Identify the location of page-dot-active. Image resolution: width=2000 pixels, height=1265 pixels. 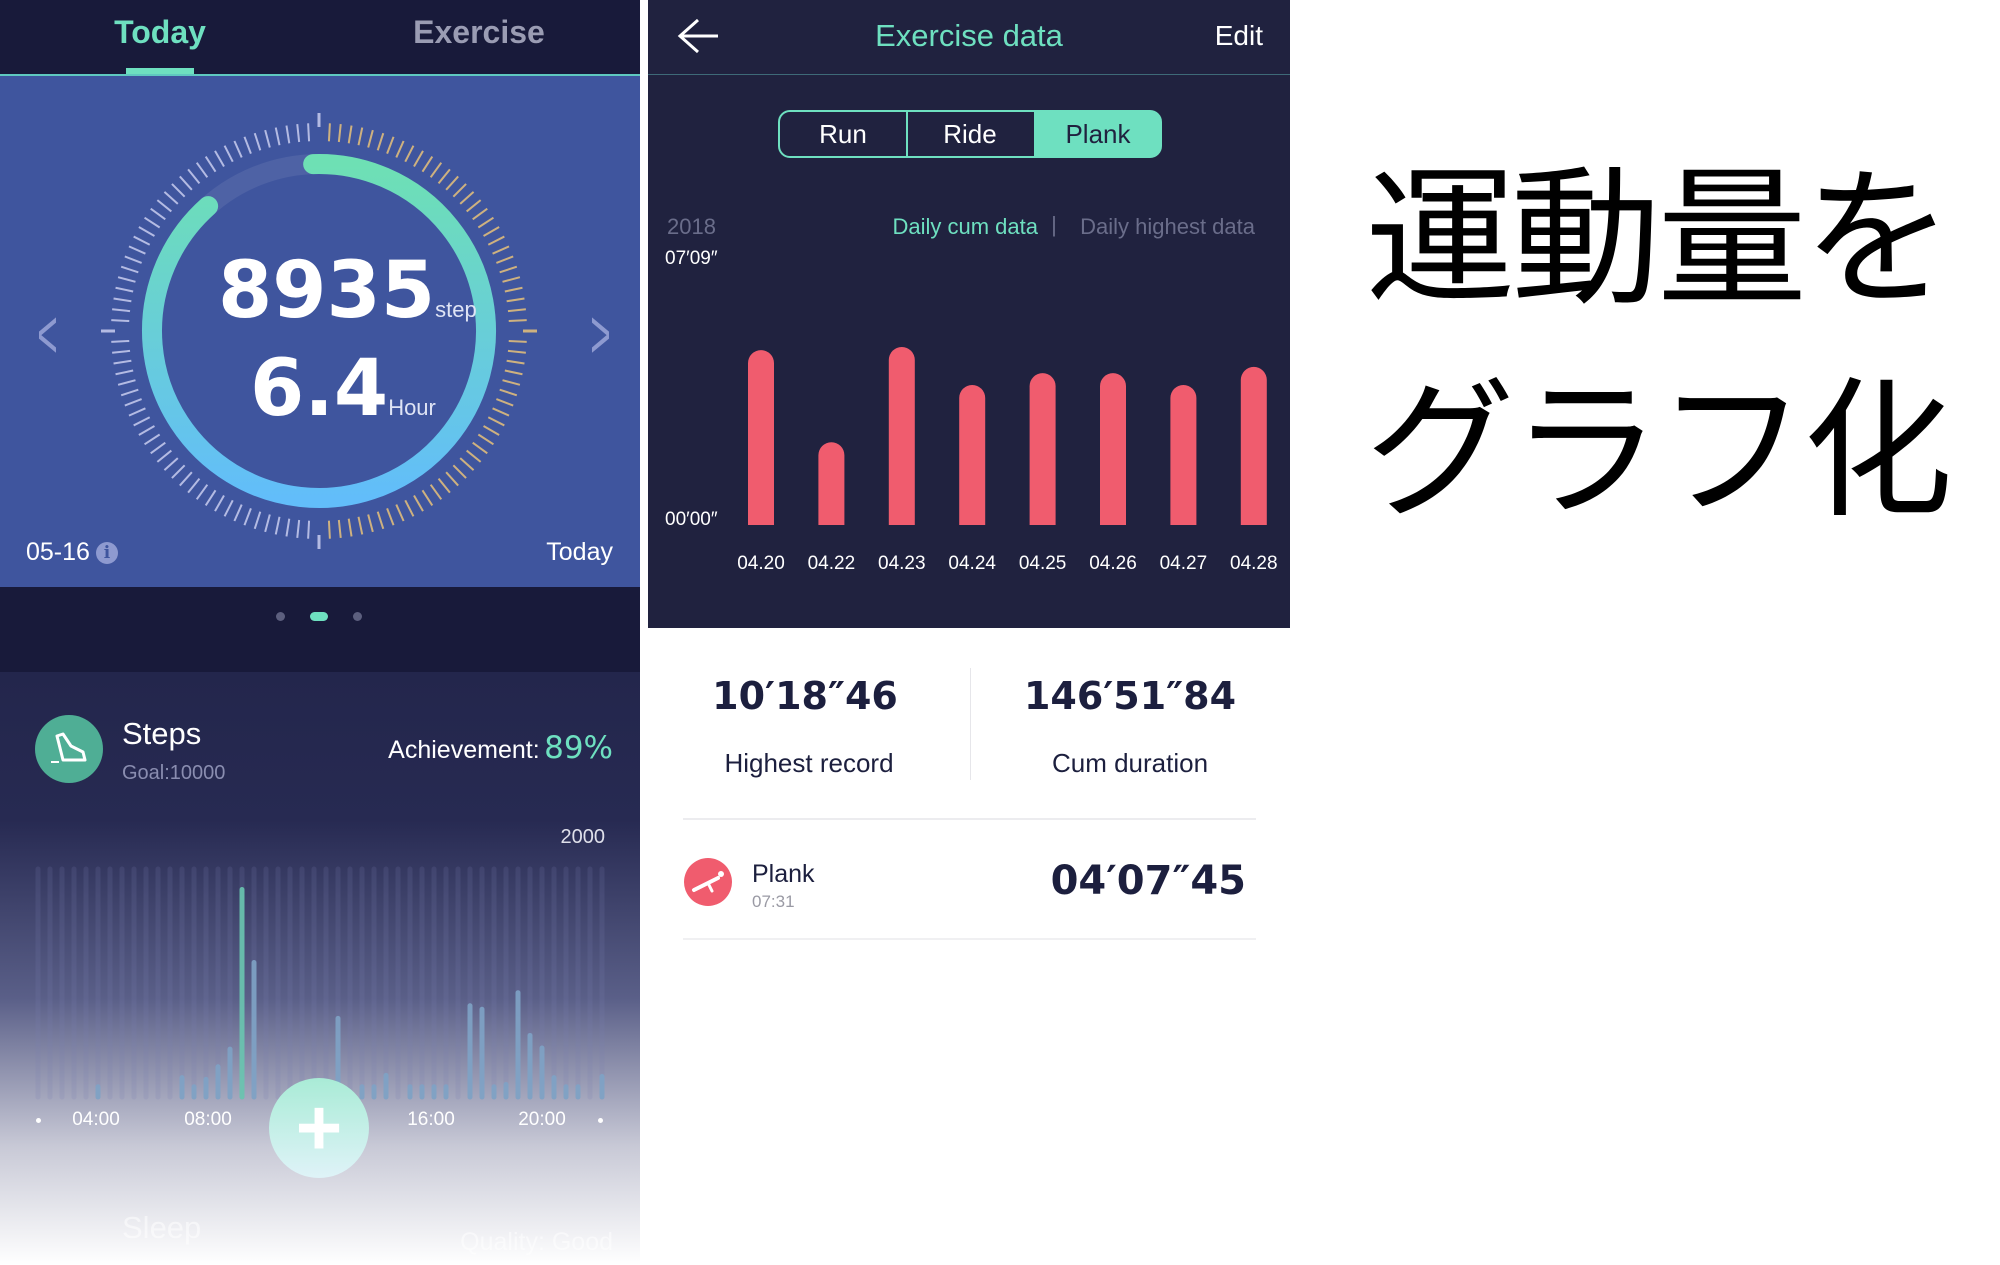
(319, 616).